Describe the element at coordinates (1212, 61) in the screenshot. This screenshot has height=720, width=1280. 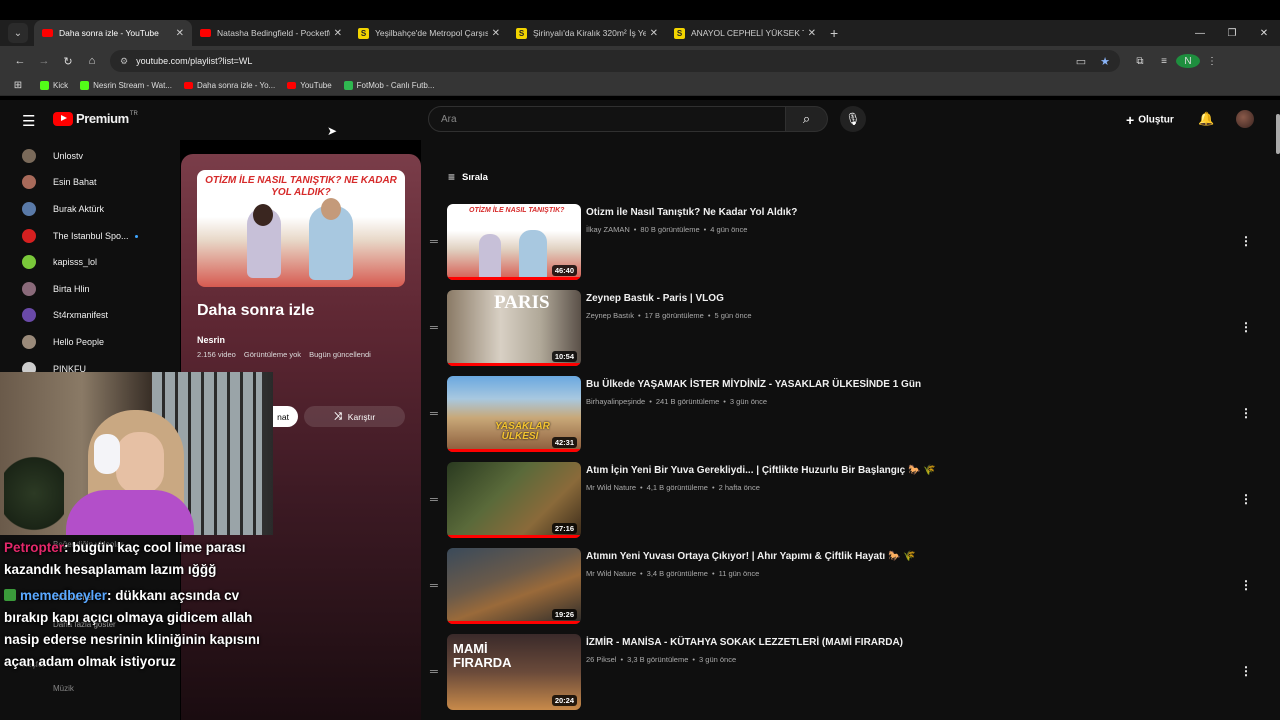
I see `browser-menu-icon: ⋮` at that location.